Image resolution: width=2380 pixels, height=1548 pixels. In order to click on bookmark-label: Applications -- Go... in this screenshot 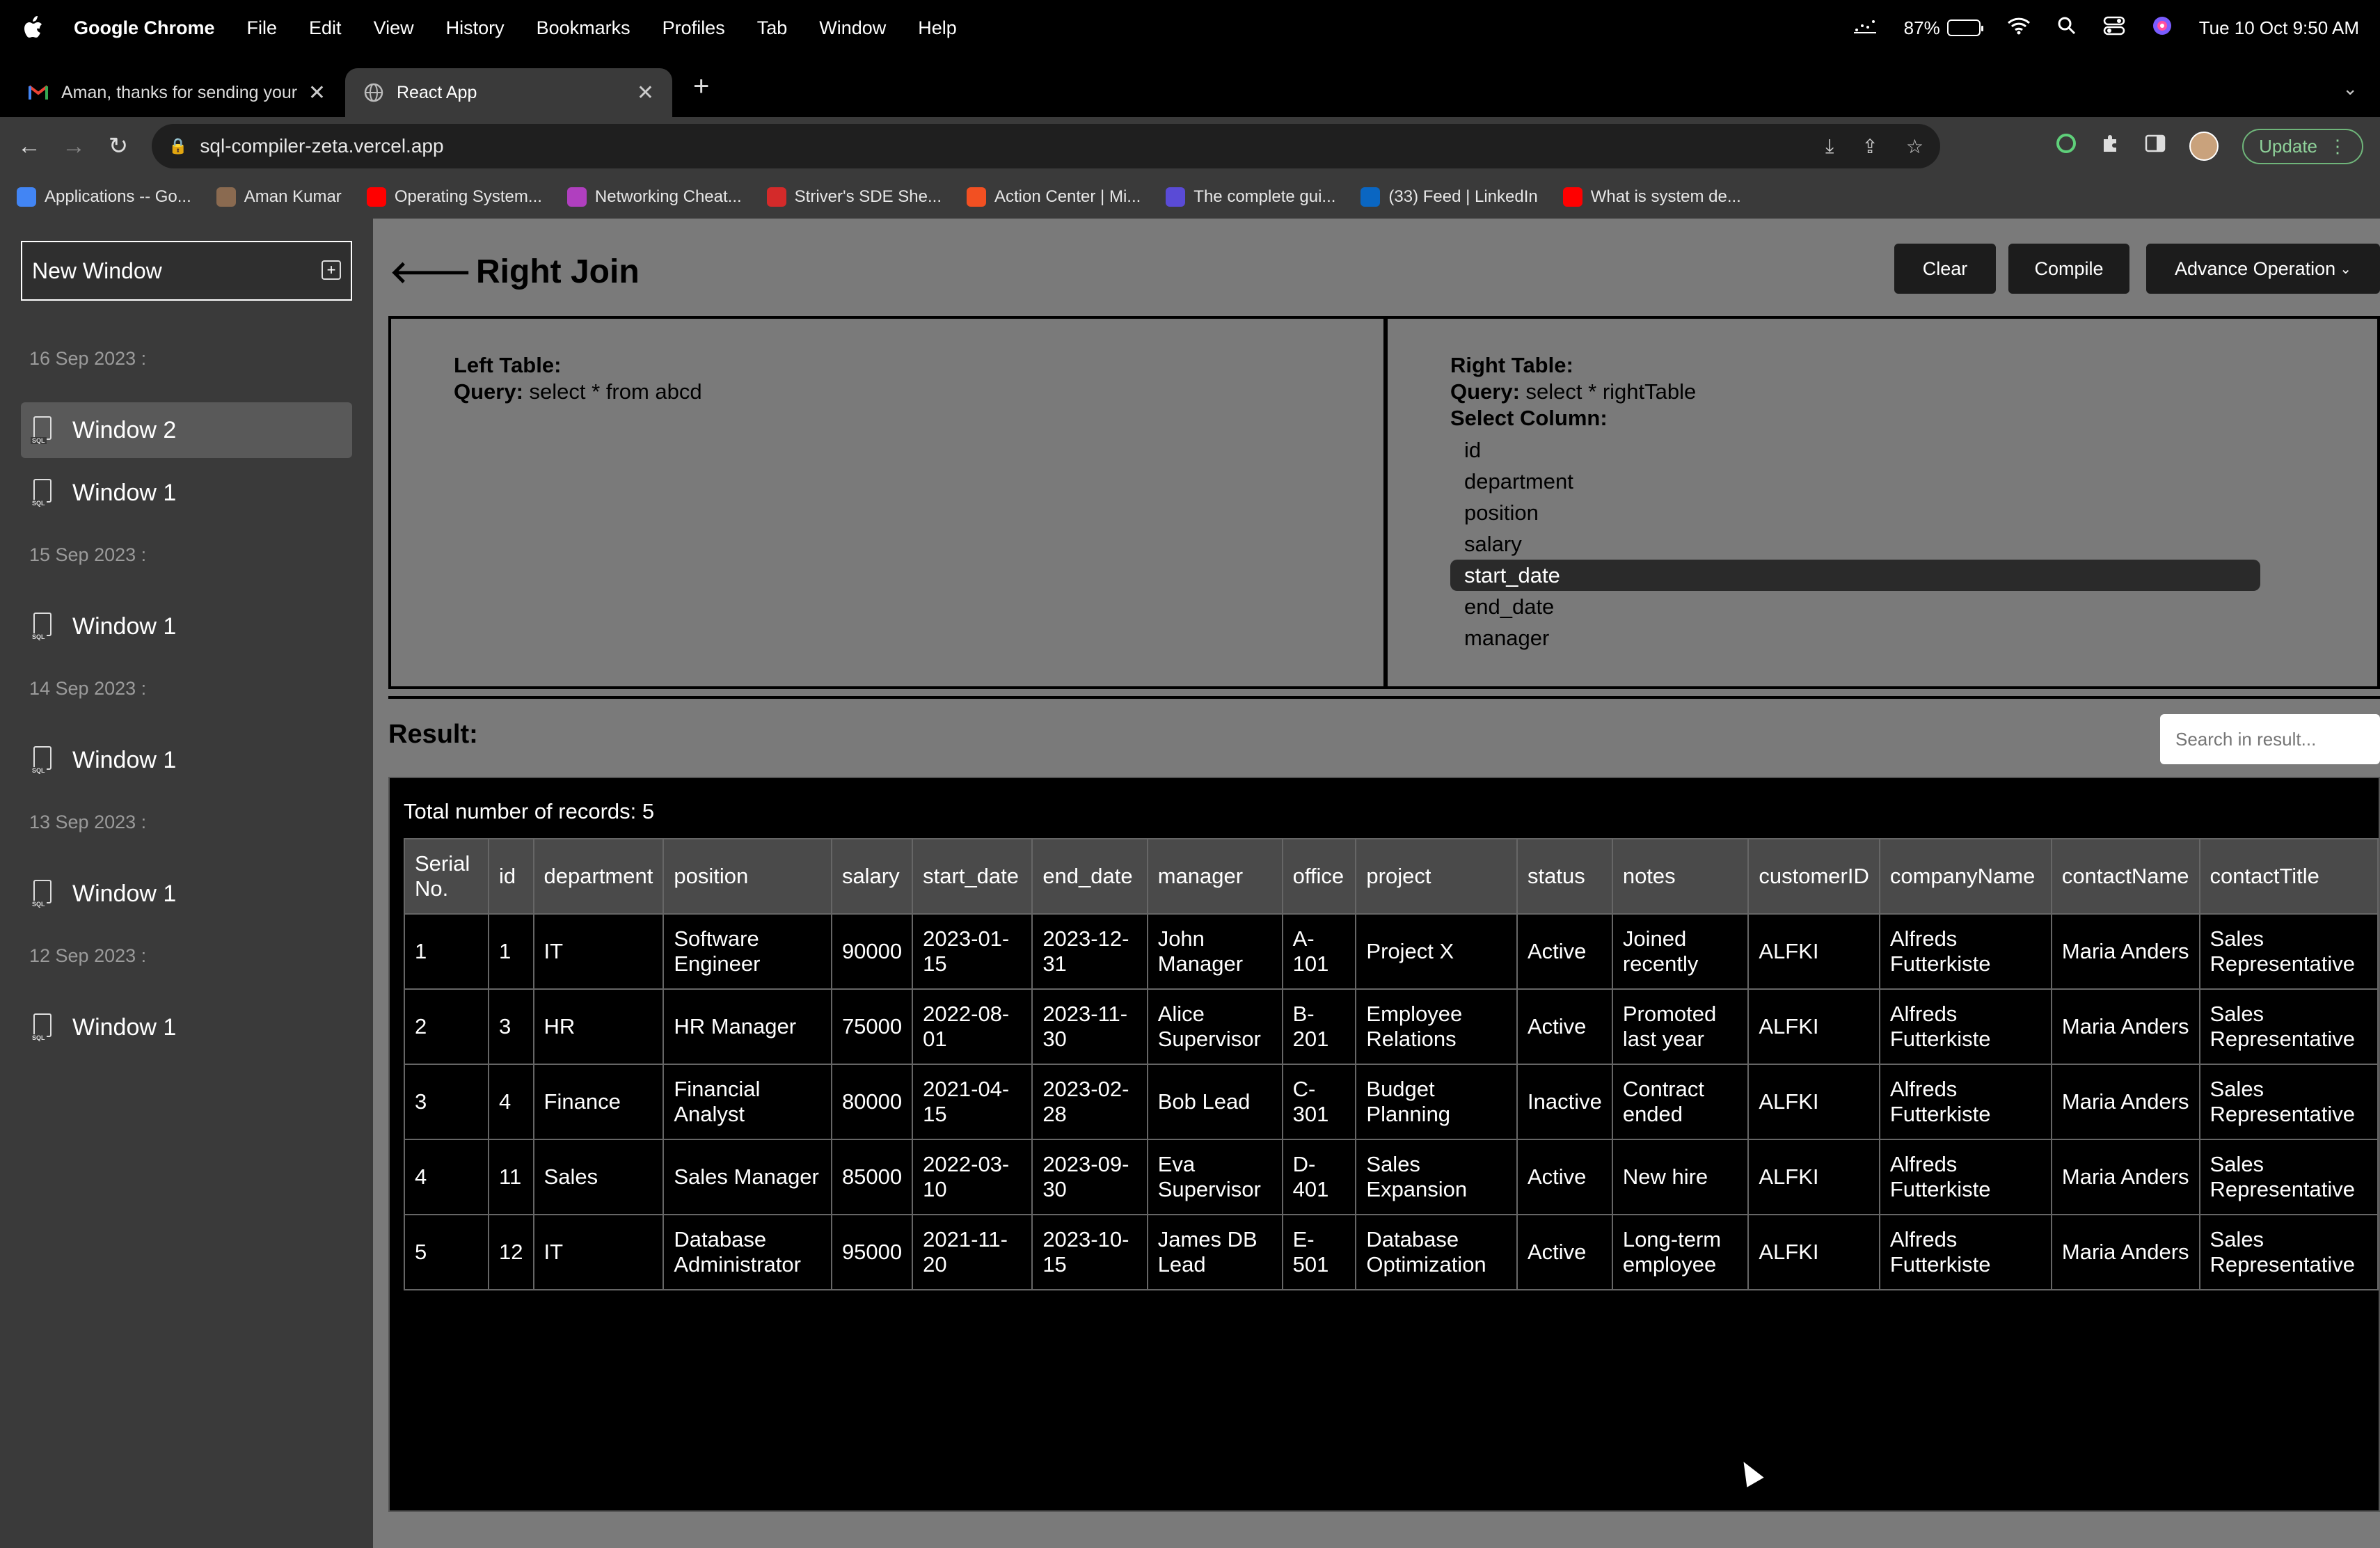, I will do `click(118, 196)`.